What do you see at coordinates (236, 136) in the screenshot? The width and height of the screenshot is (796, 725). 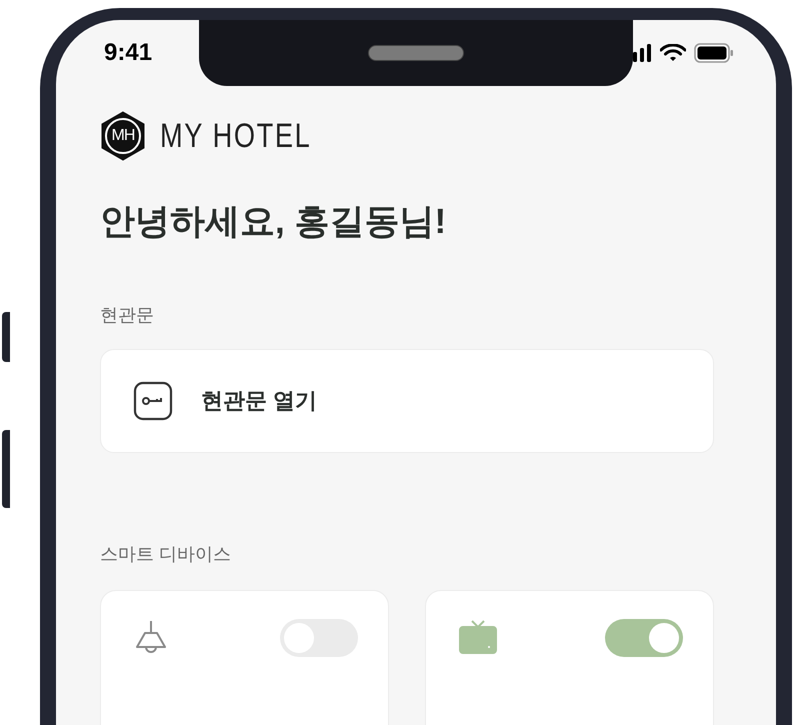 I see `logo-wordmark: MY HOTEL` at bounding box center [236, 136].